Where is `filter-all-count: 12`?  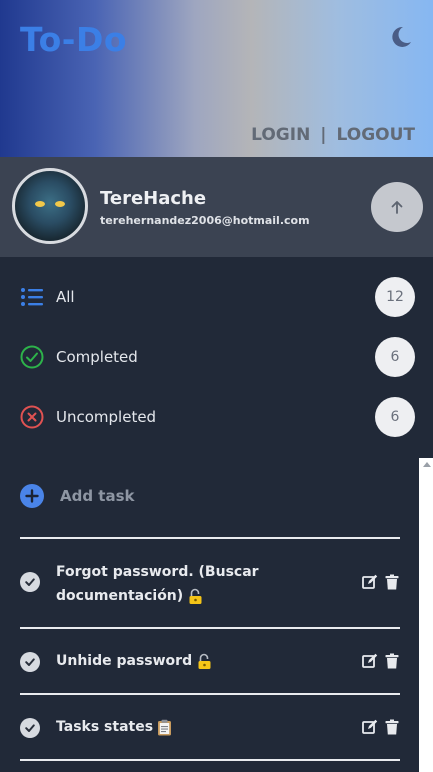 filter-all-count: 12 is located at coordinates (395, 297).